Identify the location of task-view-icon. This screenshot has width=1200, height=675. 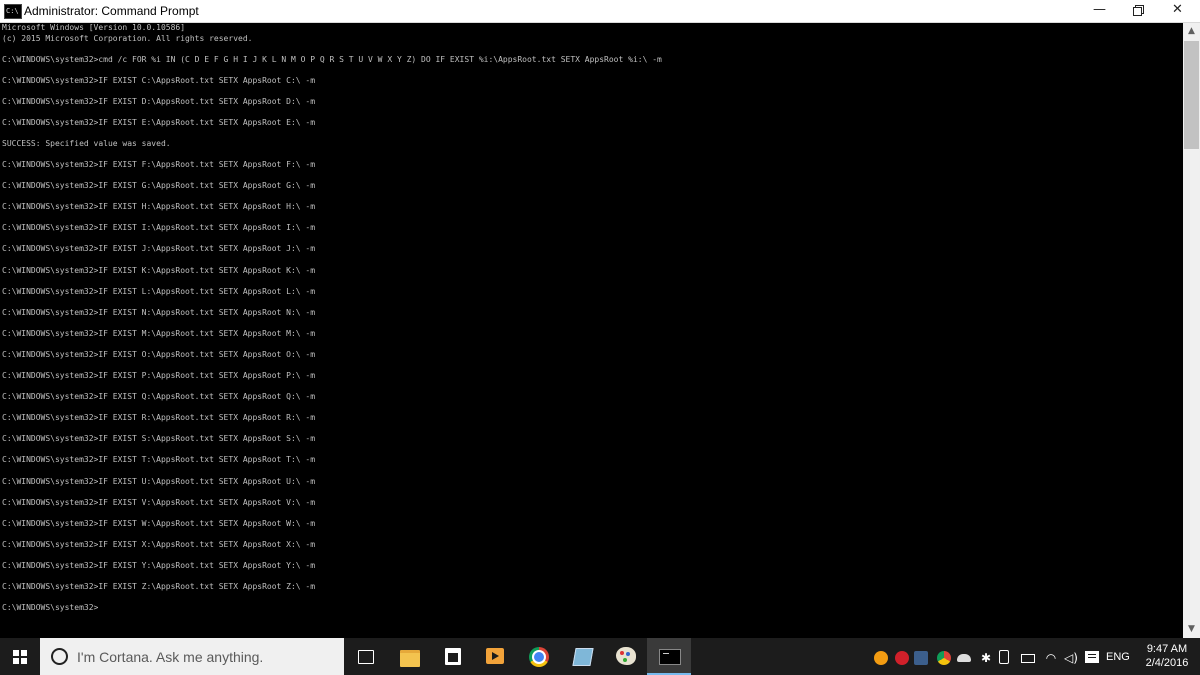
(366, 657).